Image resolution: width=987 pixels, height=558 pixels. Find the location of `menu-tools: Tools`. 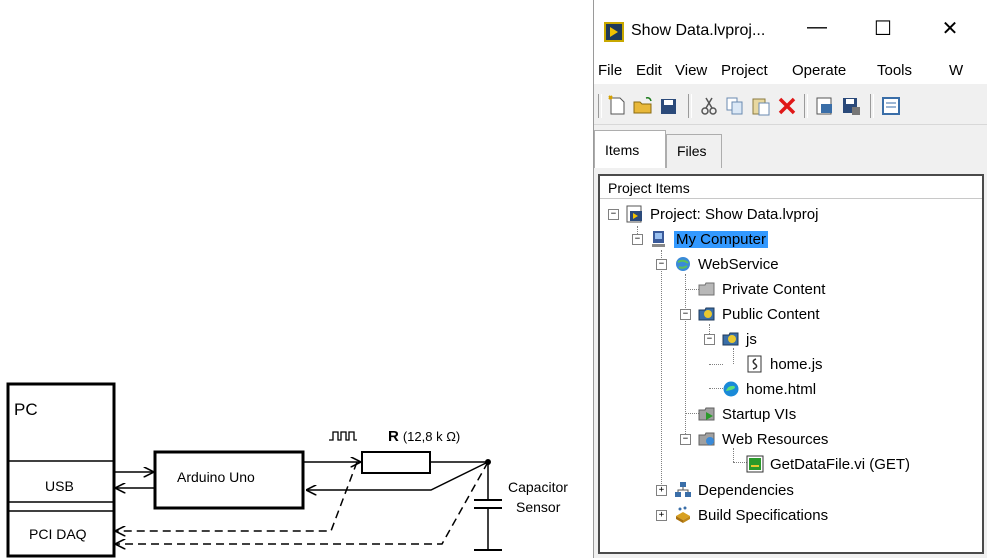

menu-tools: Tools is located at coordinates (894, 70).